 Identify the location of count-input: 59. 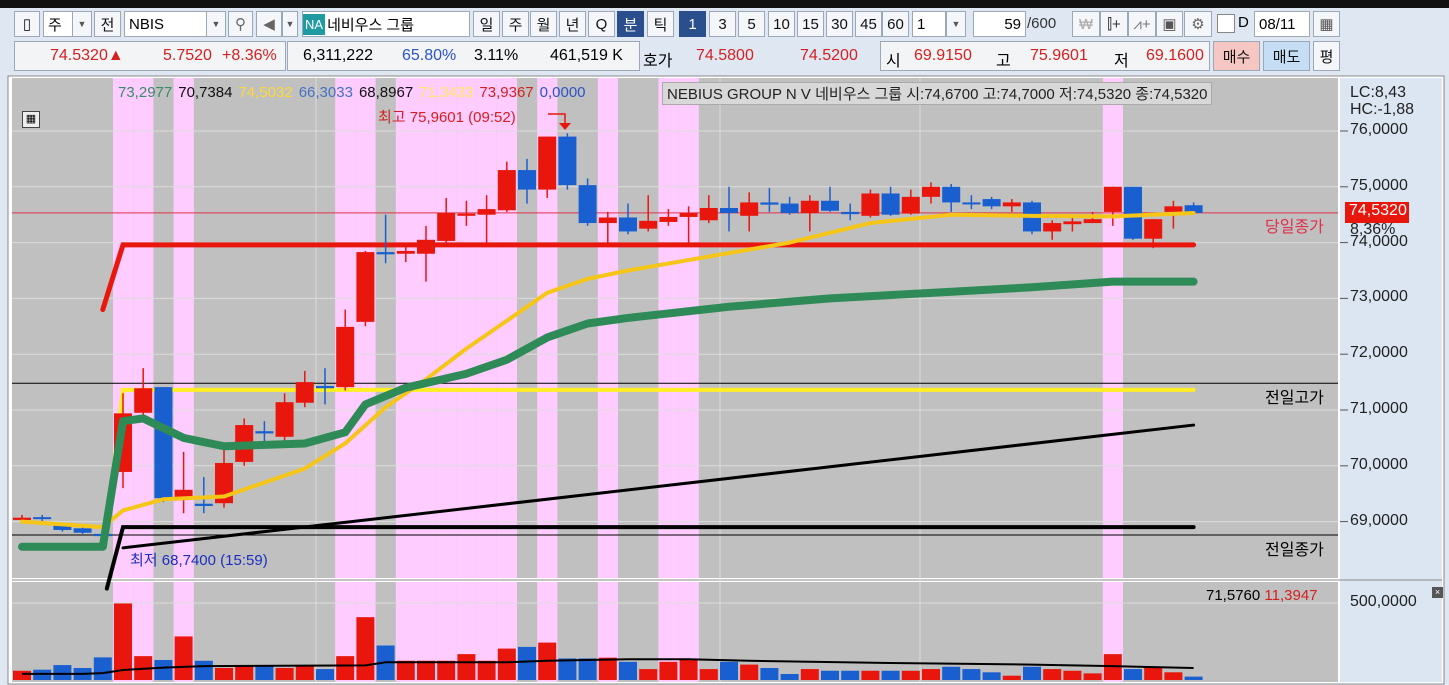
(999, 24).